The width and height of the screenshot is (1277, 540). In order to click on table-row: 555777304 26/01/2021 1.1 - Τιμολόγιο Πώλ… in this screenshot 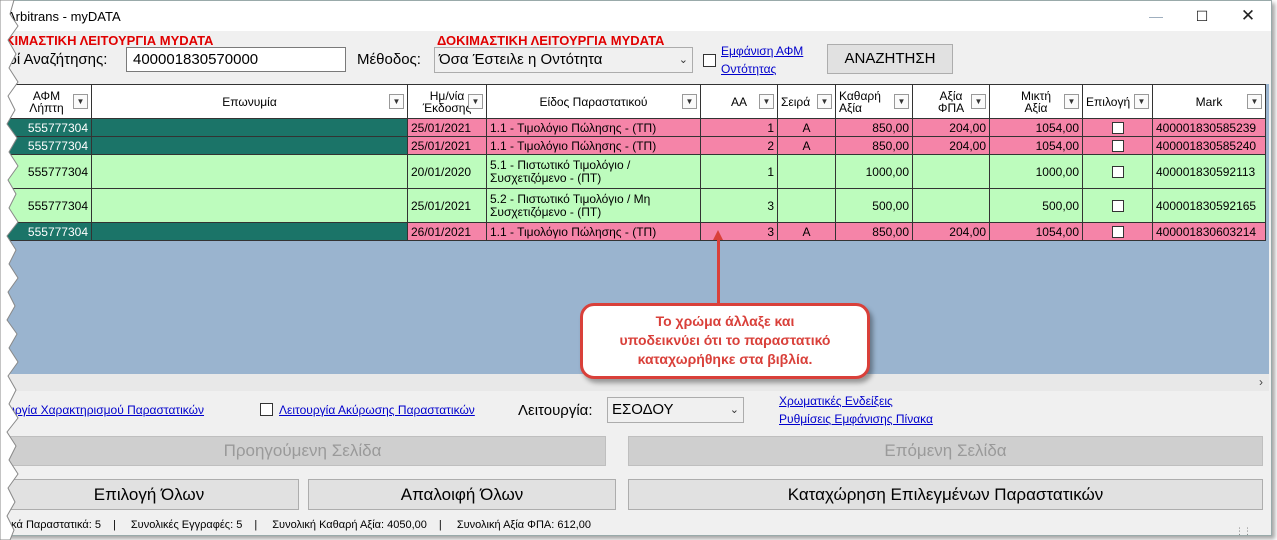, I will do `click(633, 231)`.